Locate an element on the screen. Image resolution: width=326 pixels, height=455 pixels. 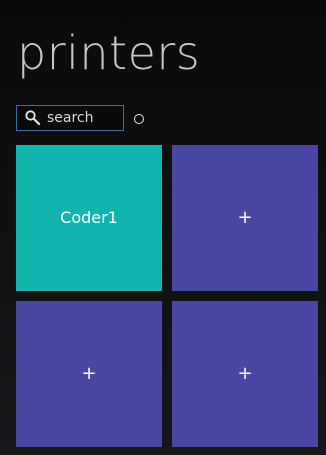
search-box is located at coordinates (70, 118).